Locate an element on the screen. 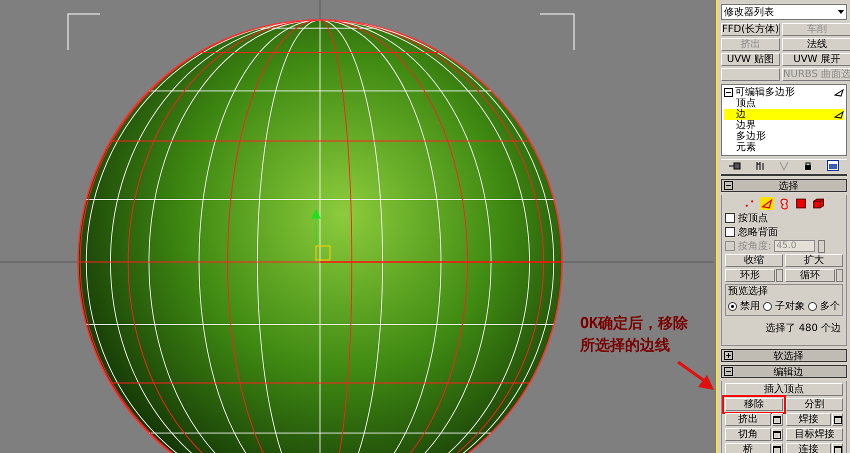 This screenshot has height=453, width=850. lock-icon is located at coordinates (808, 165).